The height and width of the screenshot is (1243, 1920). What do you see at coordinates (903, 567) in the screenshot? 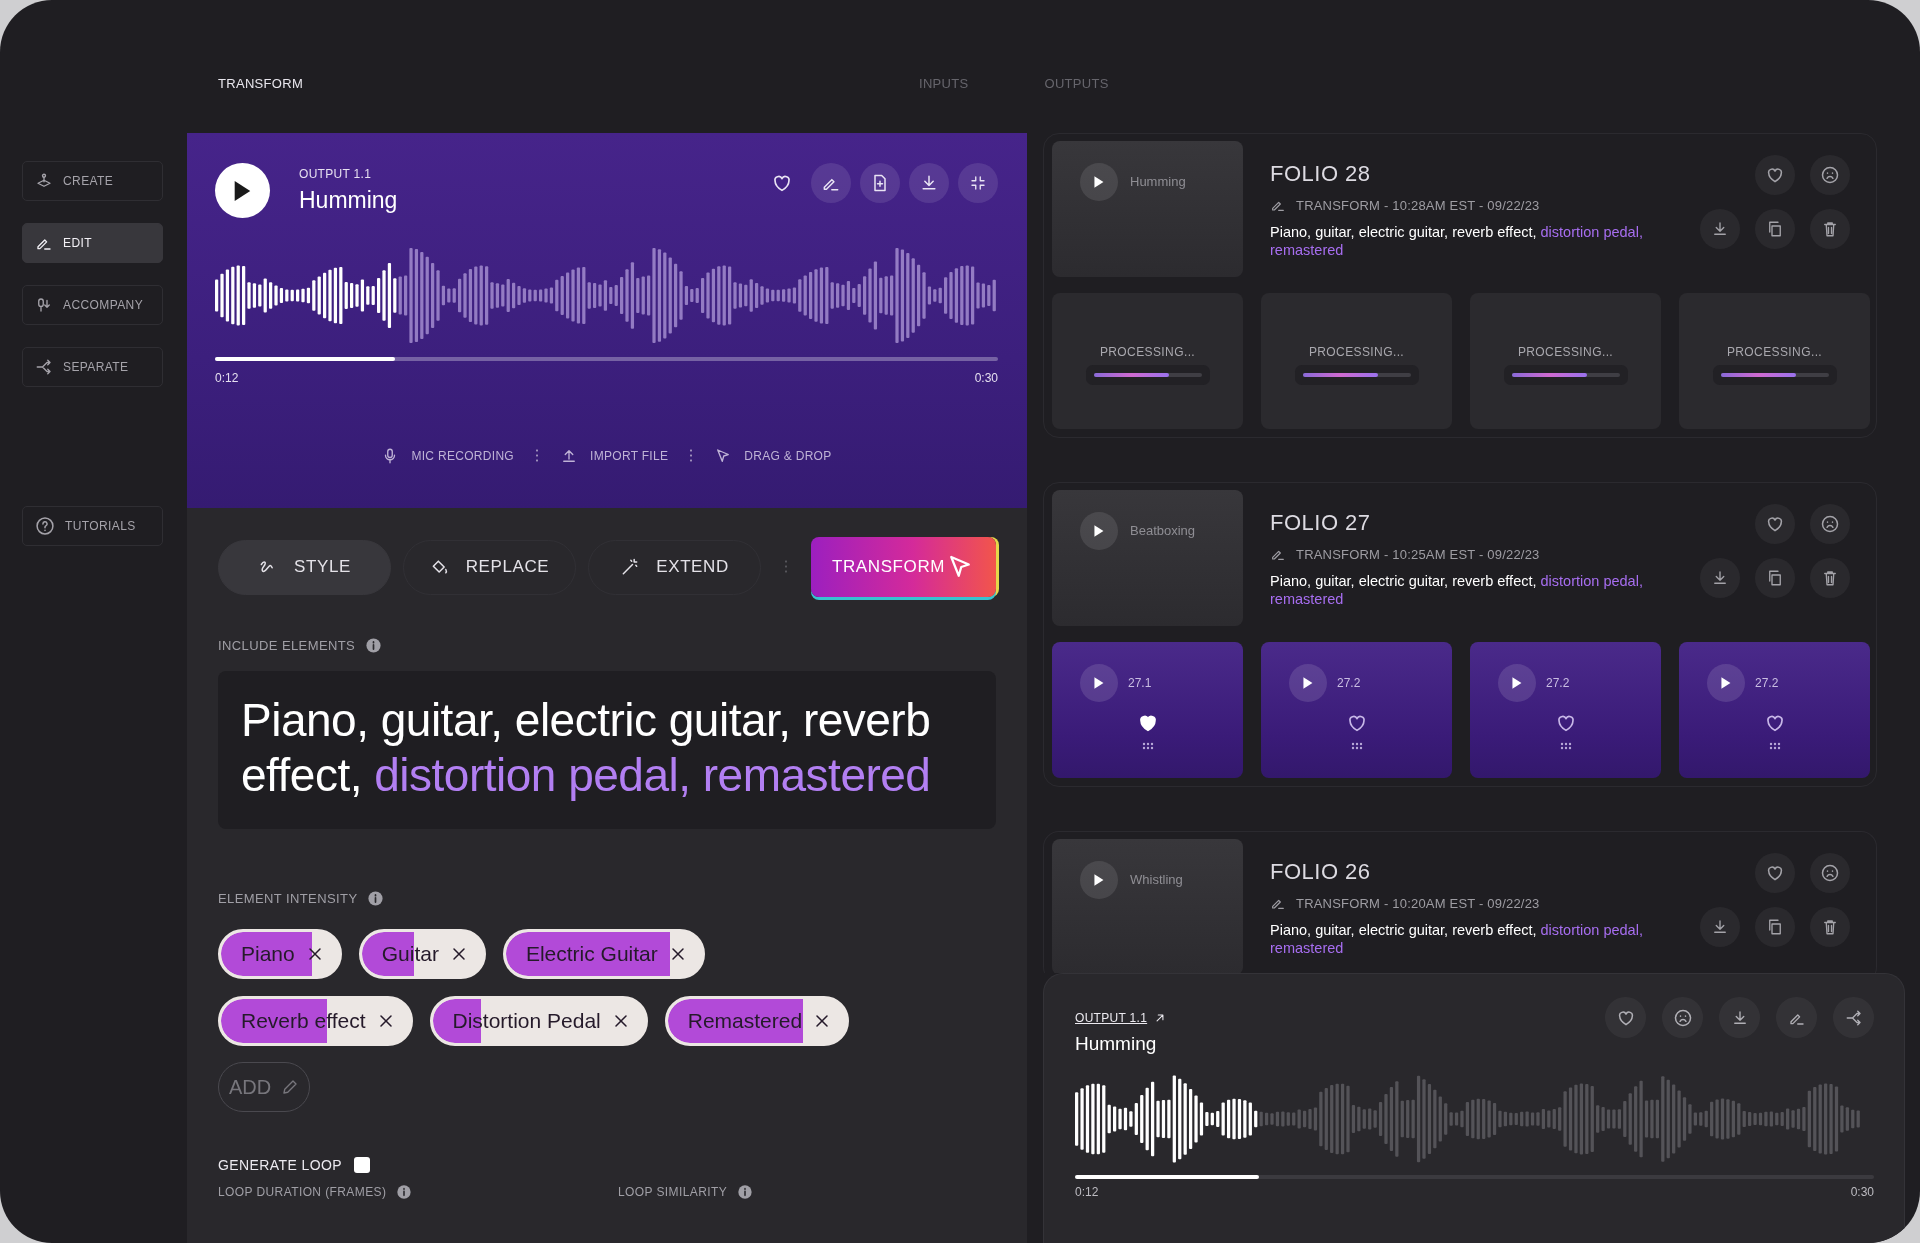
I see `transform-button: TRANSFORM` at bounding box center [903, 567].